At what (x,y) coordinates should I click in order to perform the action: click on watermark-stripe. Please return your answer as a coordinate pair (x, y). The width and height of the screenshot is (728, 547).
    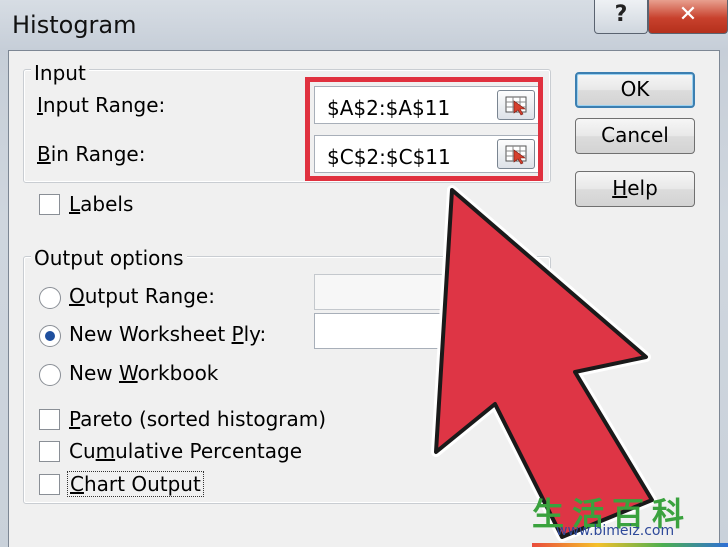
    Looking at the image, I should click on (630, 545).